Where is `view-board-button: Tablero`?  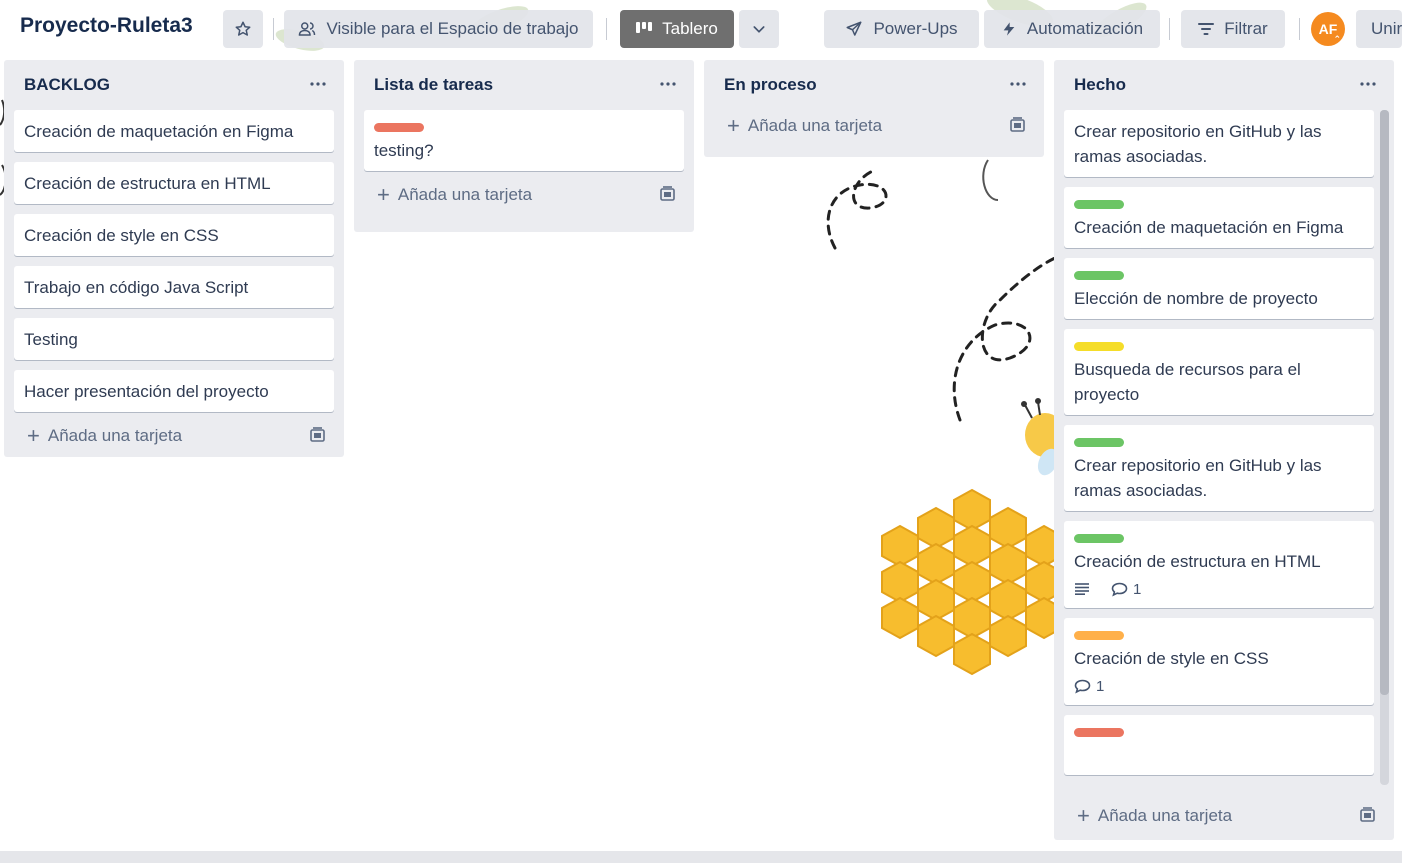 view-board-button: Tablero is located at coordinates (677, 29).